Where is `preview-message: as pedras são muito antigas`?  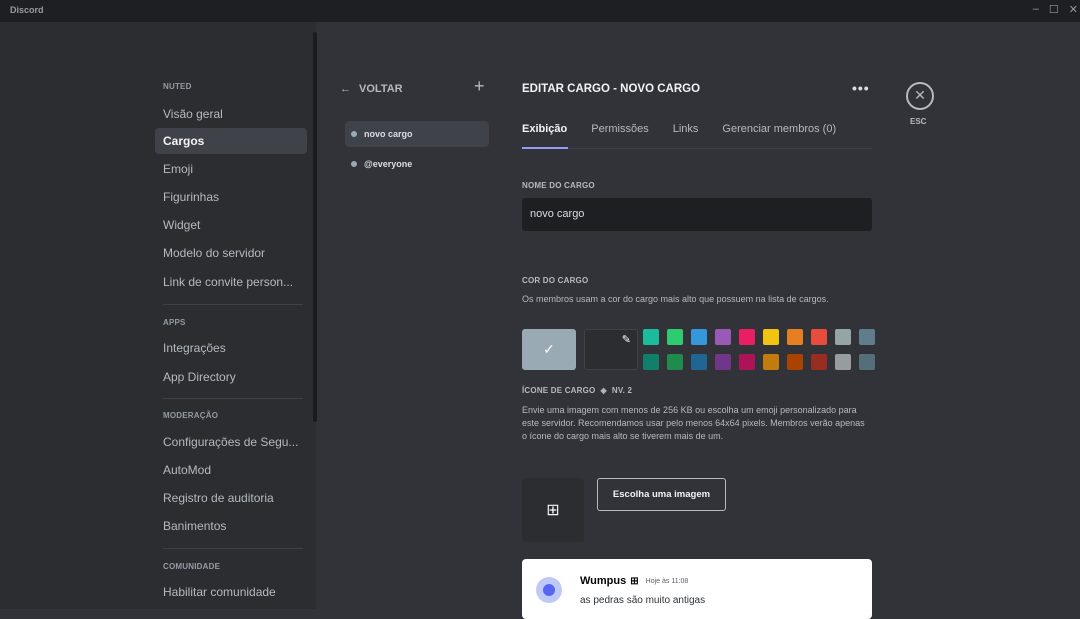 preview-message: as pedras são muito antigas is located at coordinates (643, 600).